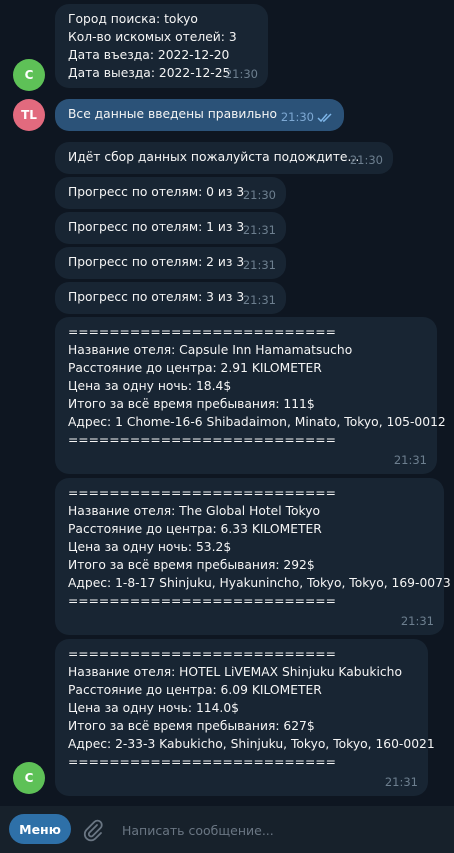 This screenshot has height=853, width=454. Describe the element at coordinates (195, 690) in the screenshot. I see `hotel-distance: Расстояние до центра: 6.09 KILOMETER` at that location.